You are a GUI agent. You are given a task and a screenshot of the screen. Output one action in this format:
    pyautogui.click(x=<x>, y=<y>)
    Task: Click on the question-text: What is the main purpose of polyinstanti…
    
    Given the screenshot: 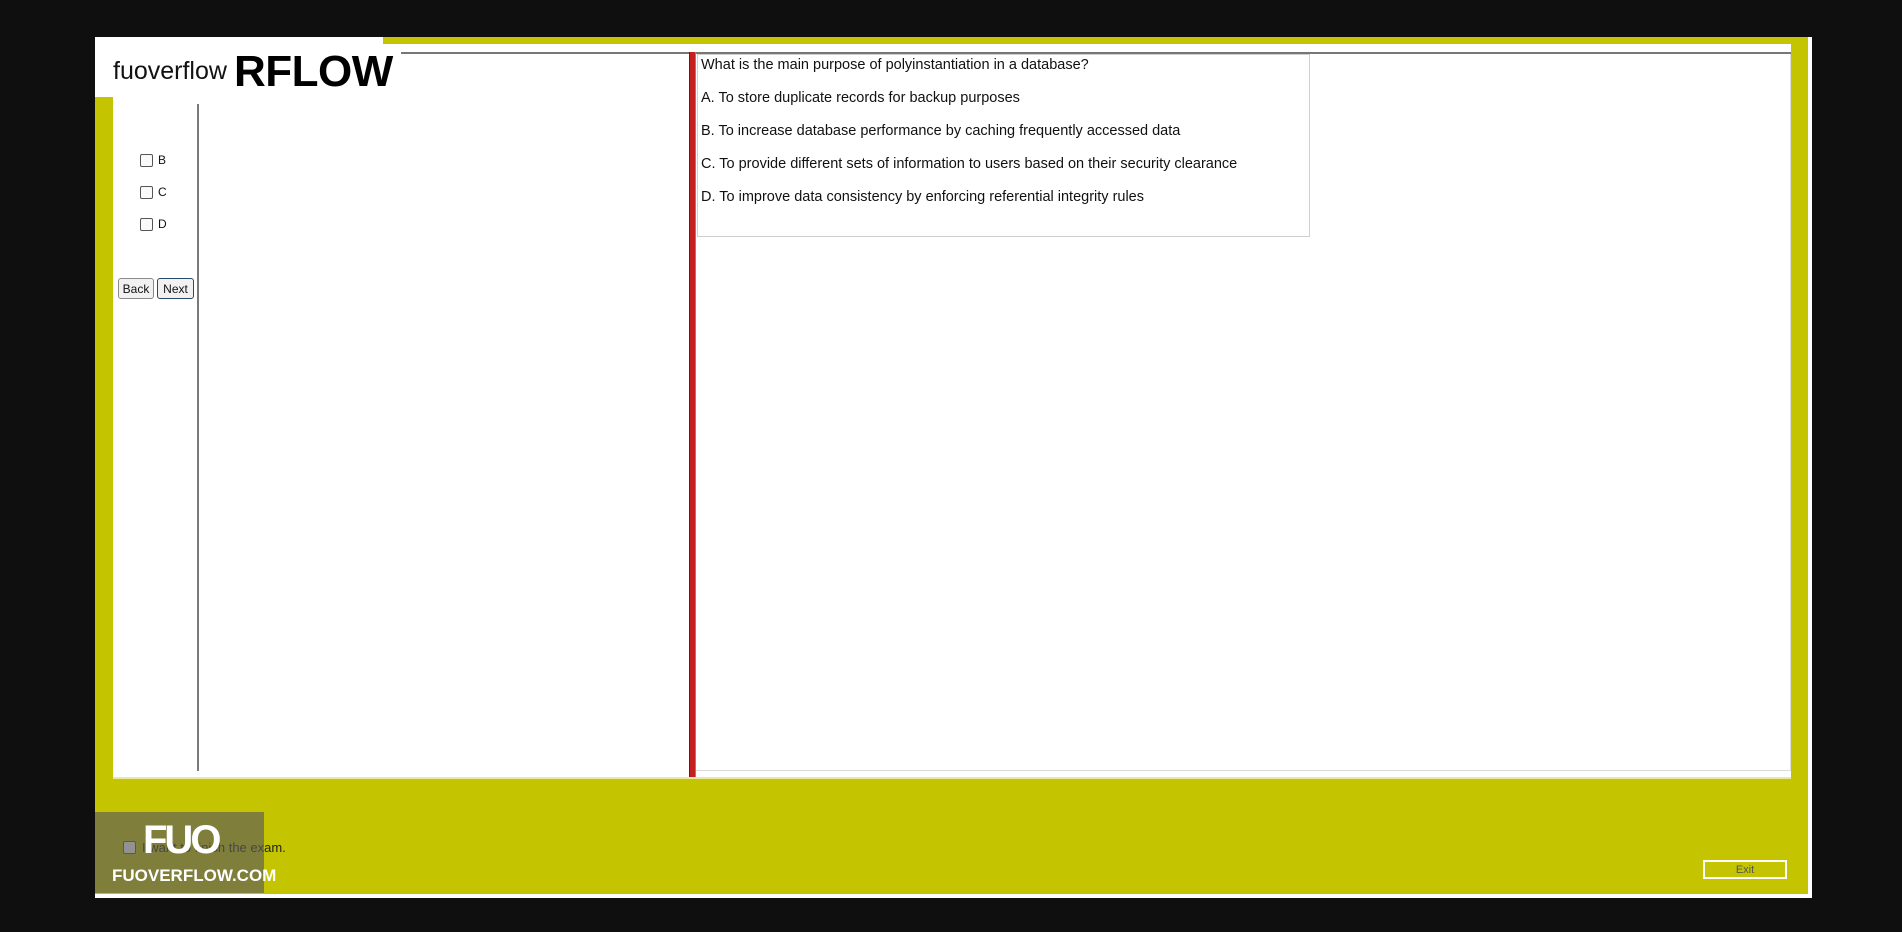 What is the action you would take?
    pyautogui.click(x=895, y=65)
    